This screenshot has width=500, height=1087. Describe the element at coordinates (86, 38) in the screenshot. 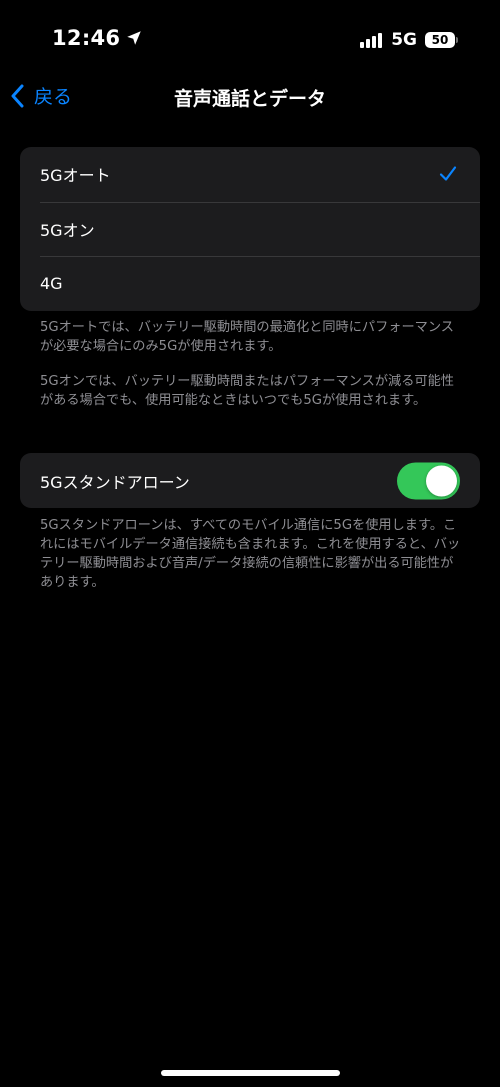

I see `status-time-text: 12:46` at that location.